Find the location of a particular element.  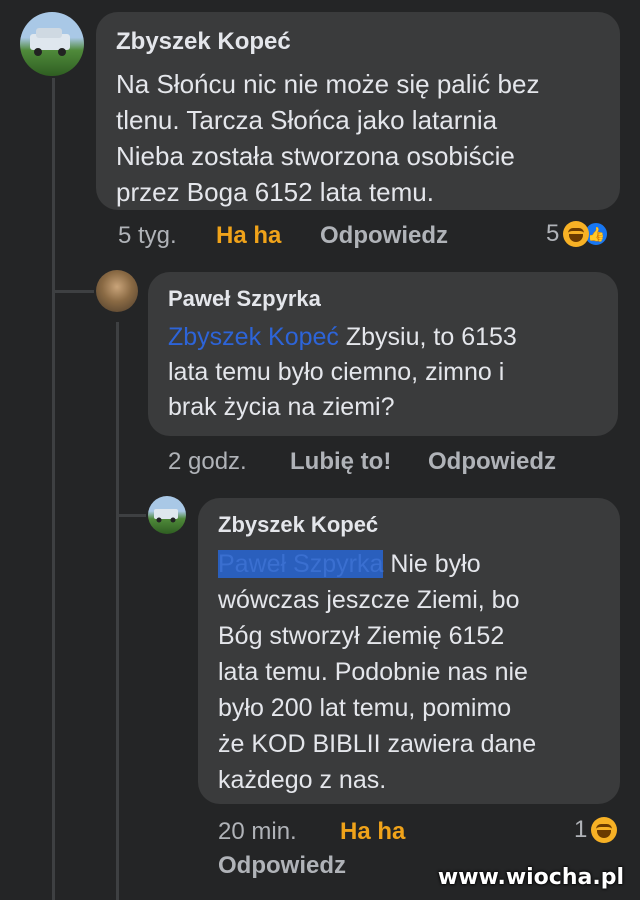

comment-meta: 5 tyg. Ha ha Odpowiedz is located at coordinates (318, 237).